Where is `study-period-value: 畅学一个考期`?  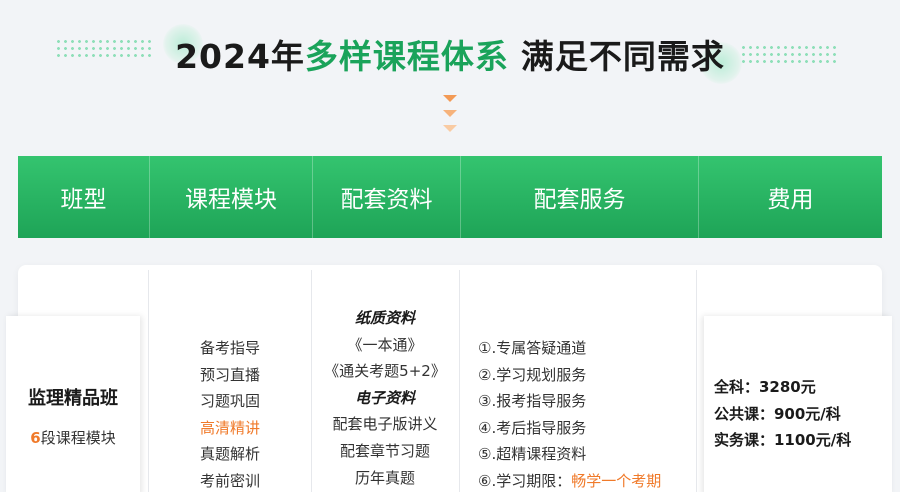 study-period-value: 畅学一个考期 is located at coordinates (616, 480).